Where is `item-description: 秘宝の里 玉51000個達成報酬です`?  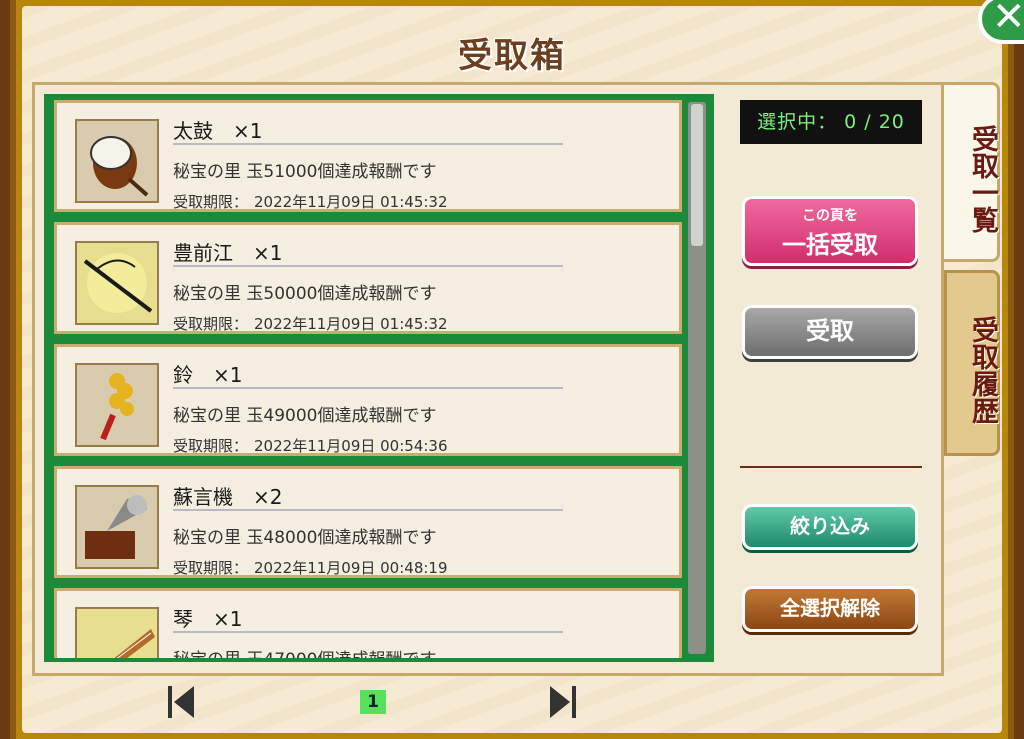 item-description: 秘宝の里 玉51000個達成報酬です is located at coordinates (305, 172).